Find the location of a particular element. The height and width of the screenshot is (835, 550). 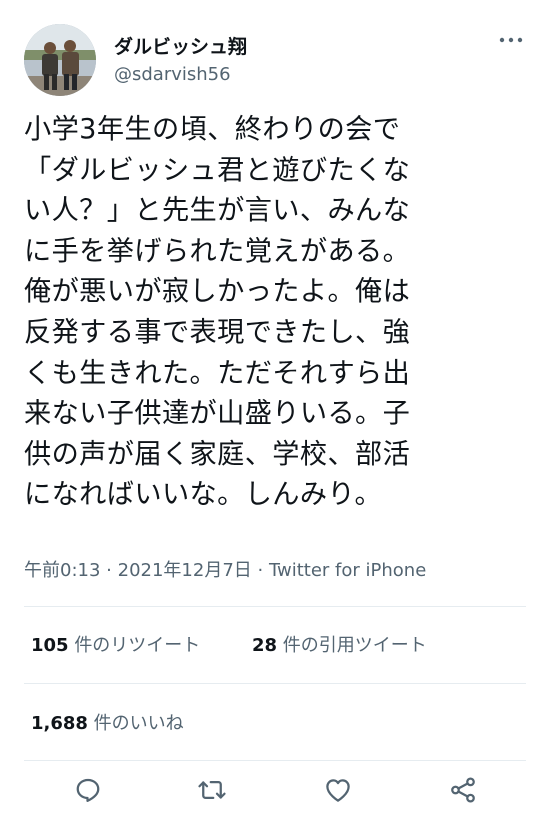

avatar-image is located at coordinates (60, 60).